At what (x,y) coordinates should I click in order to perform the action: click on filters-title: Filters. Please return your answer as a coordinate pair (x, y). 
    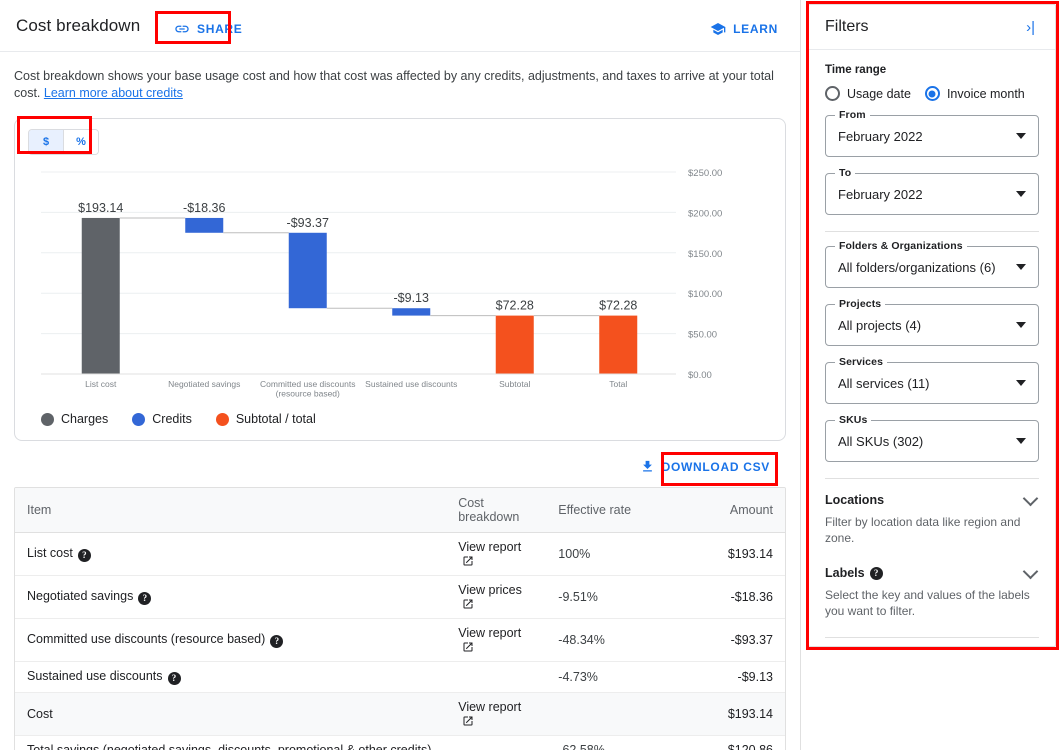
    Looking at the image, I should click on (847, 26).